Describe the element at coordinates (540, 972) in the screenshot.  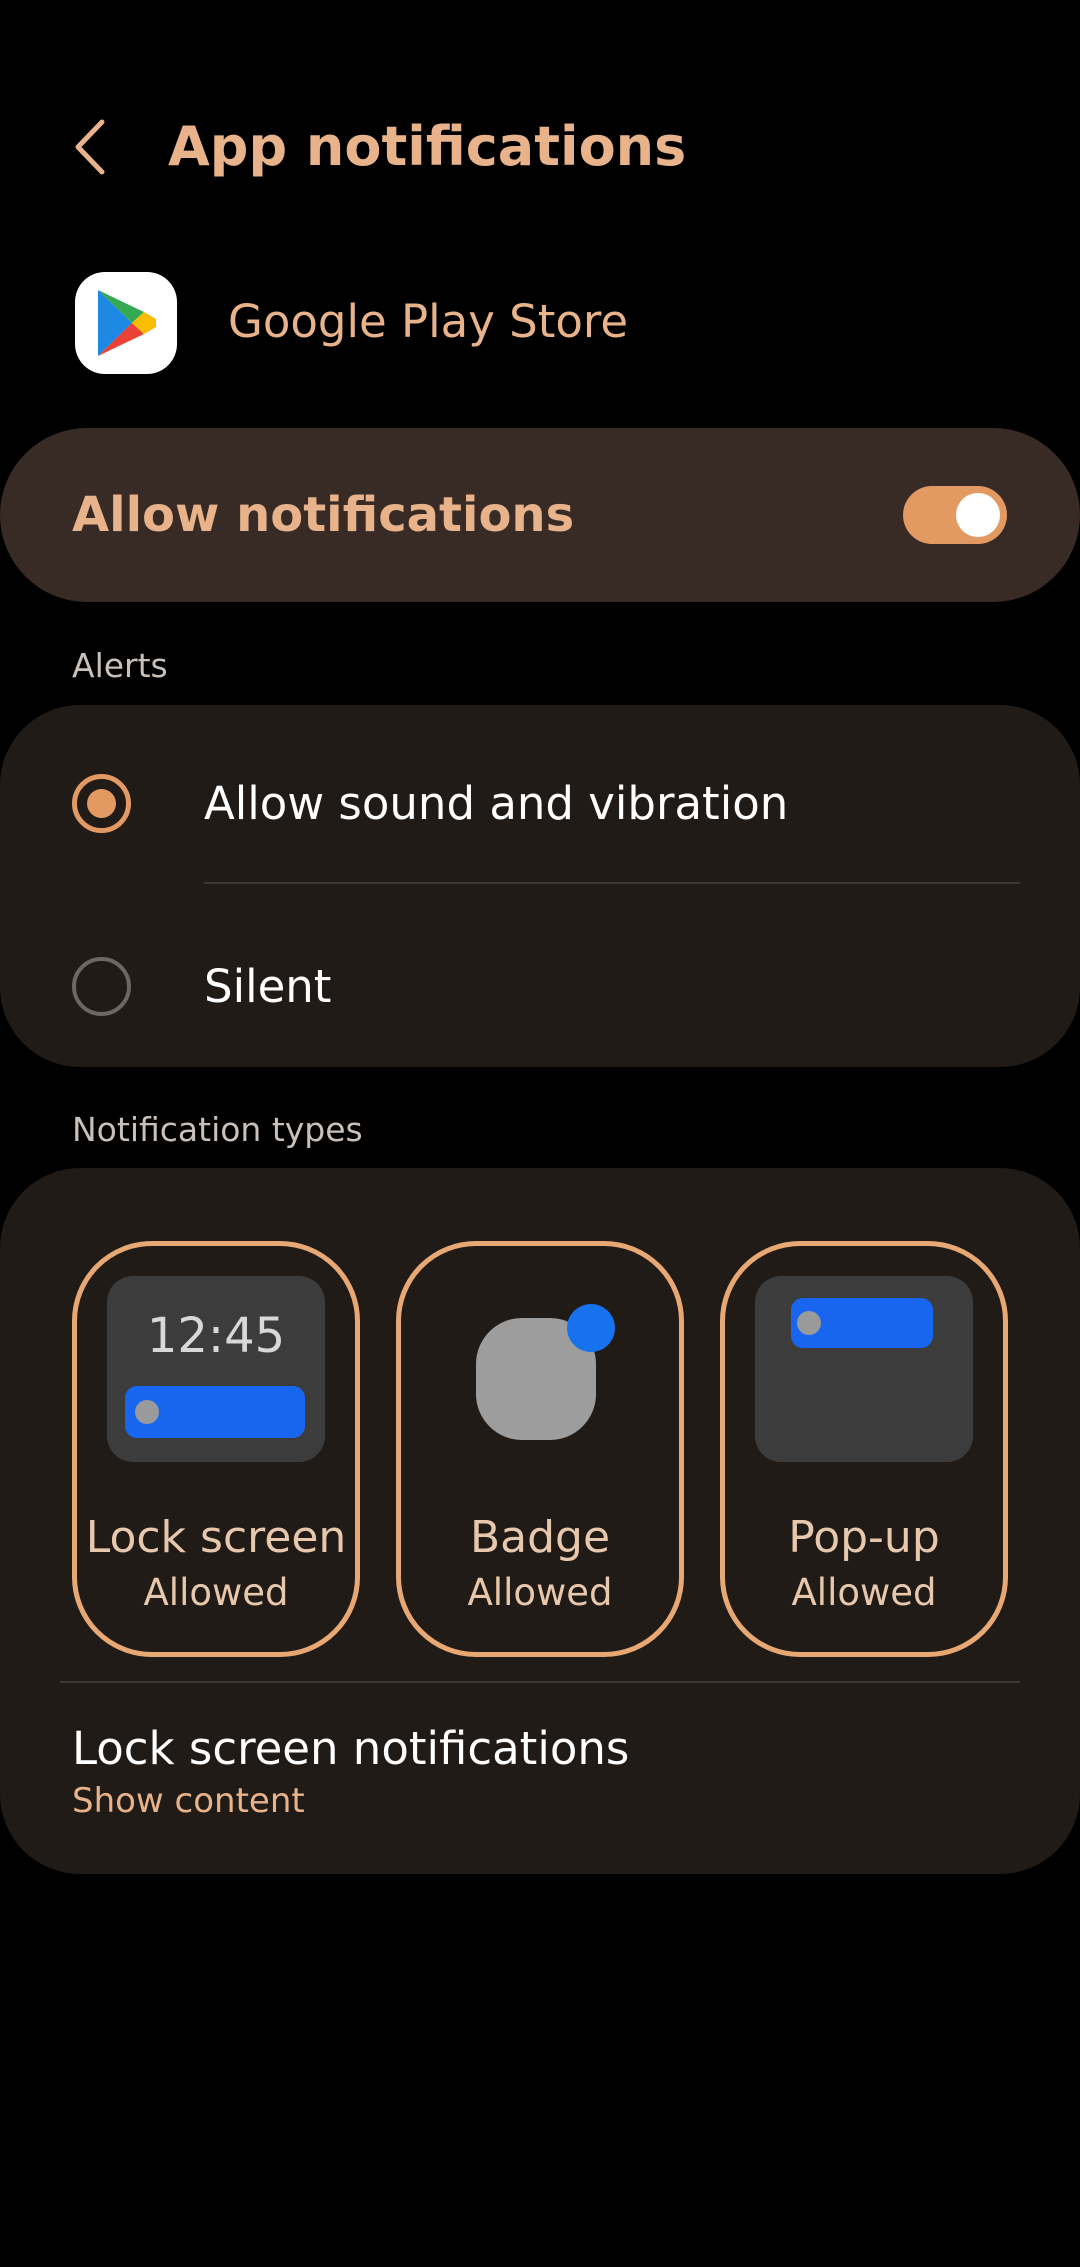
I see `alert-option-silent: Silent` at that location.